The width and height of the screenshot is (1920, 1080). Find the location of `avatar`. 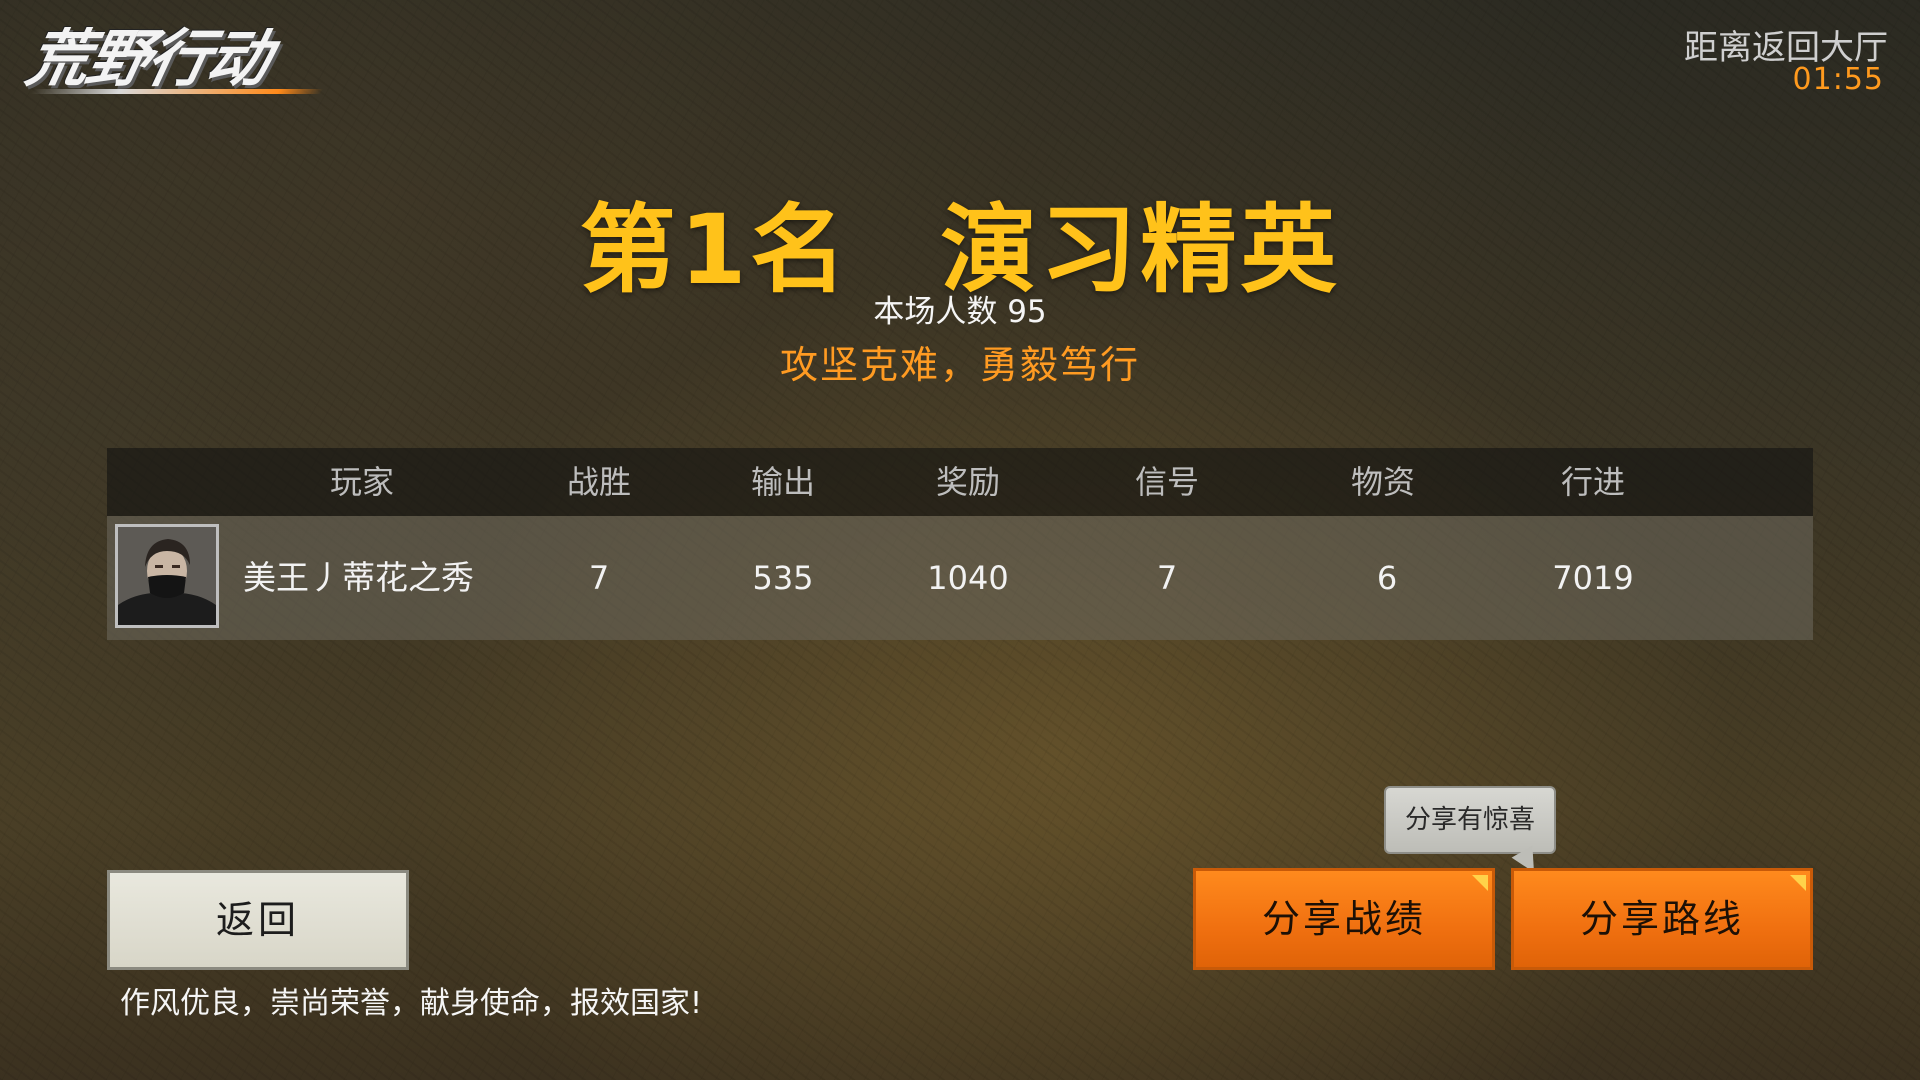

avatar is located at coordinates (167, 576).